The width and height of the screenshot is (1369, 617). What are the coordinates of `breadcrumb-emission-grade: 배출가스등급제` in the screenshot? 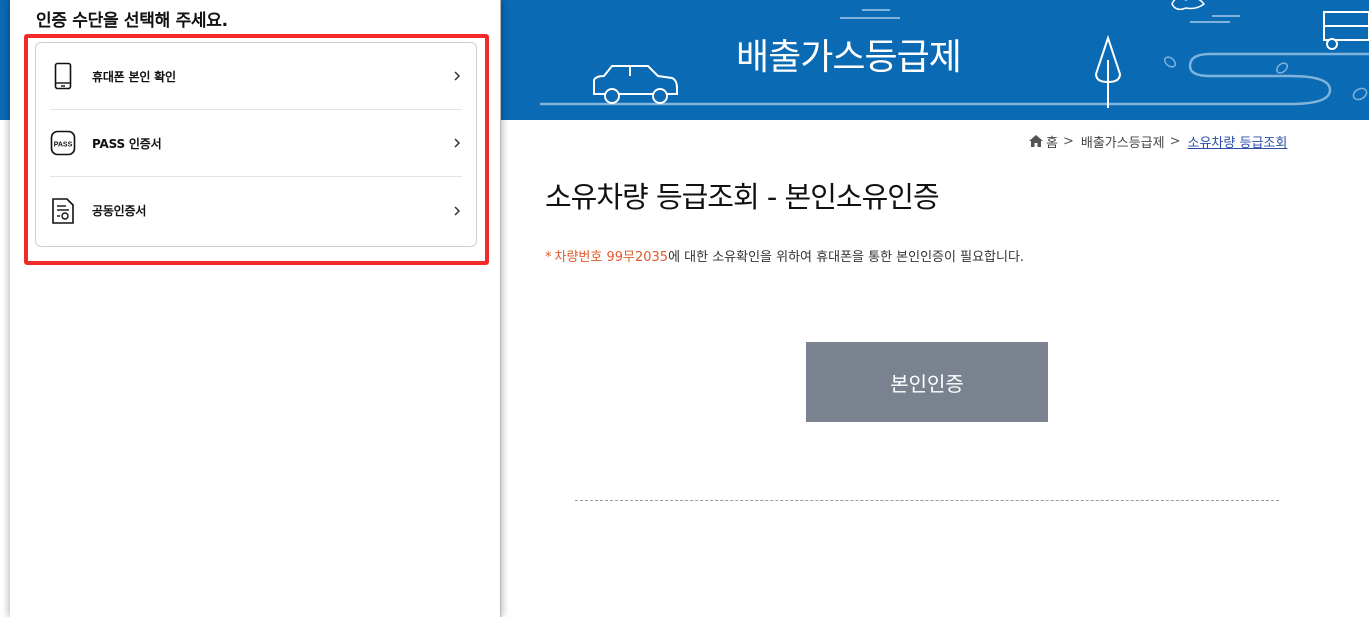 It's located at (1123, 141).